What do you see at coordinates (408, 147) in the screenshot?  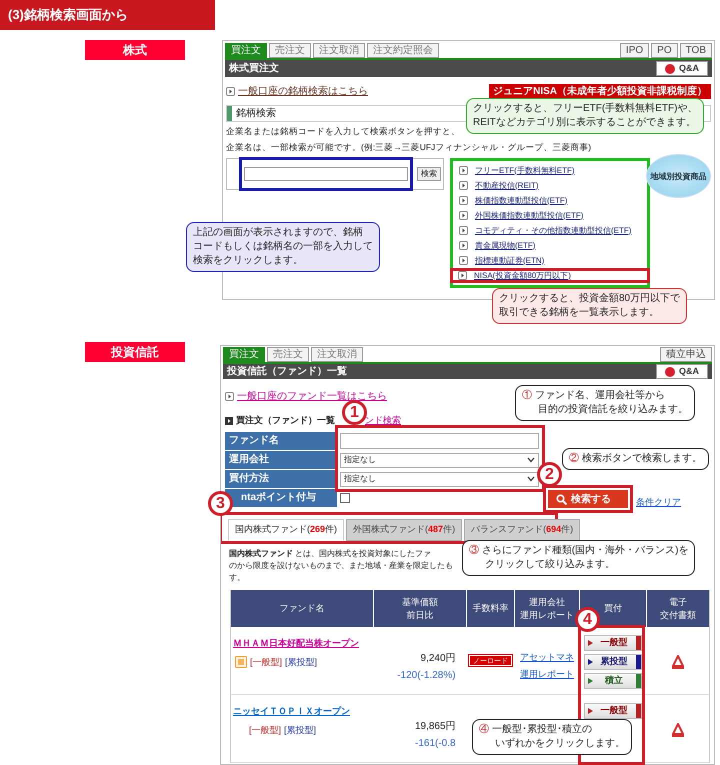 I see `description-text: 企業名は、一部検索が可能です。(例:三菱→三菱UFJフィナンシャル・グループ、三菱商事)` at bounding box center [408, 147].